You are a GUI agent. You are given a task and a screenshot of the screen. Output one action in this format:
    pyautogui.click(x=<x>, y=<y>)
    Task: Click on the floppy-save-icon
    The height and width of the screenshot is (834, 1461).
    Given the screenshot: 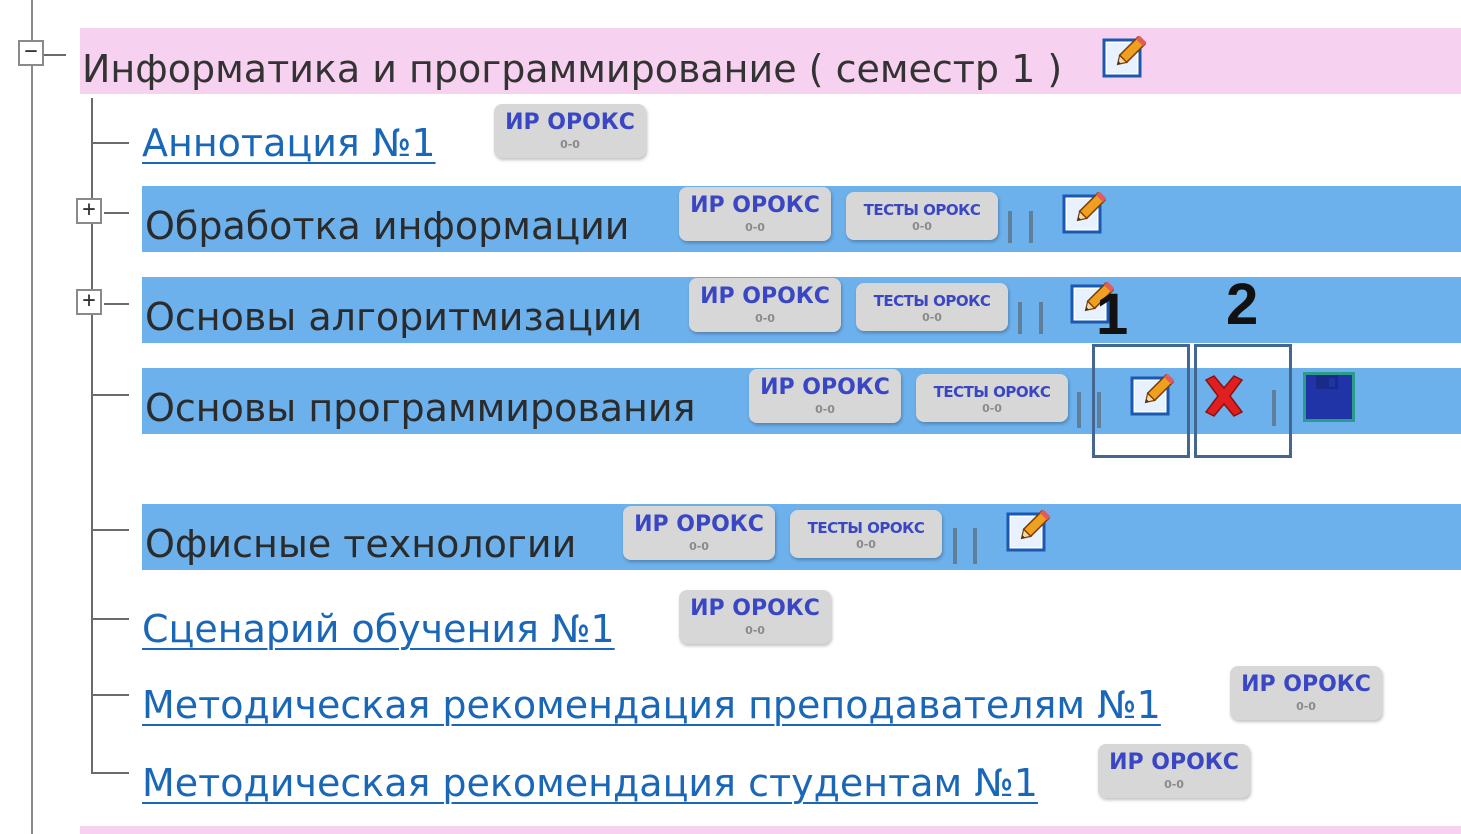 What is the action you would take?
    pyautogui.click(x=1329, y=397)
    